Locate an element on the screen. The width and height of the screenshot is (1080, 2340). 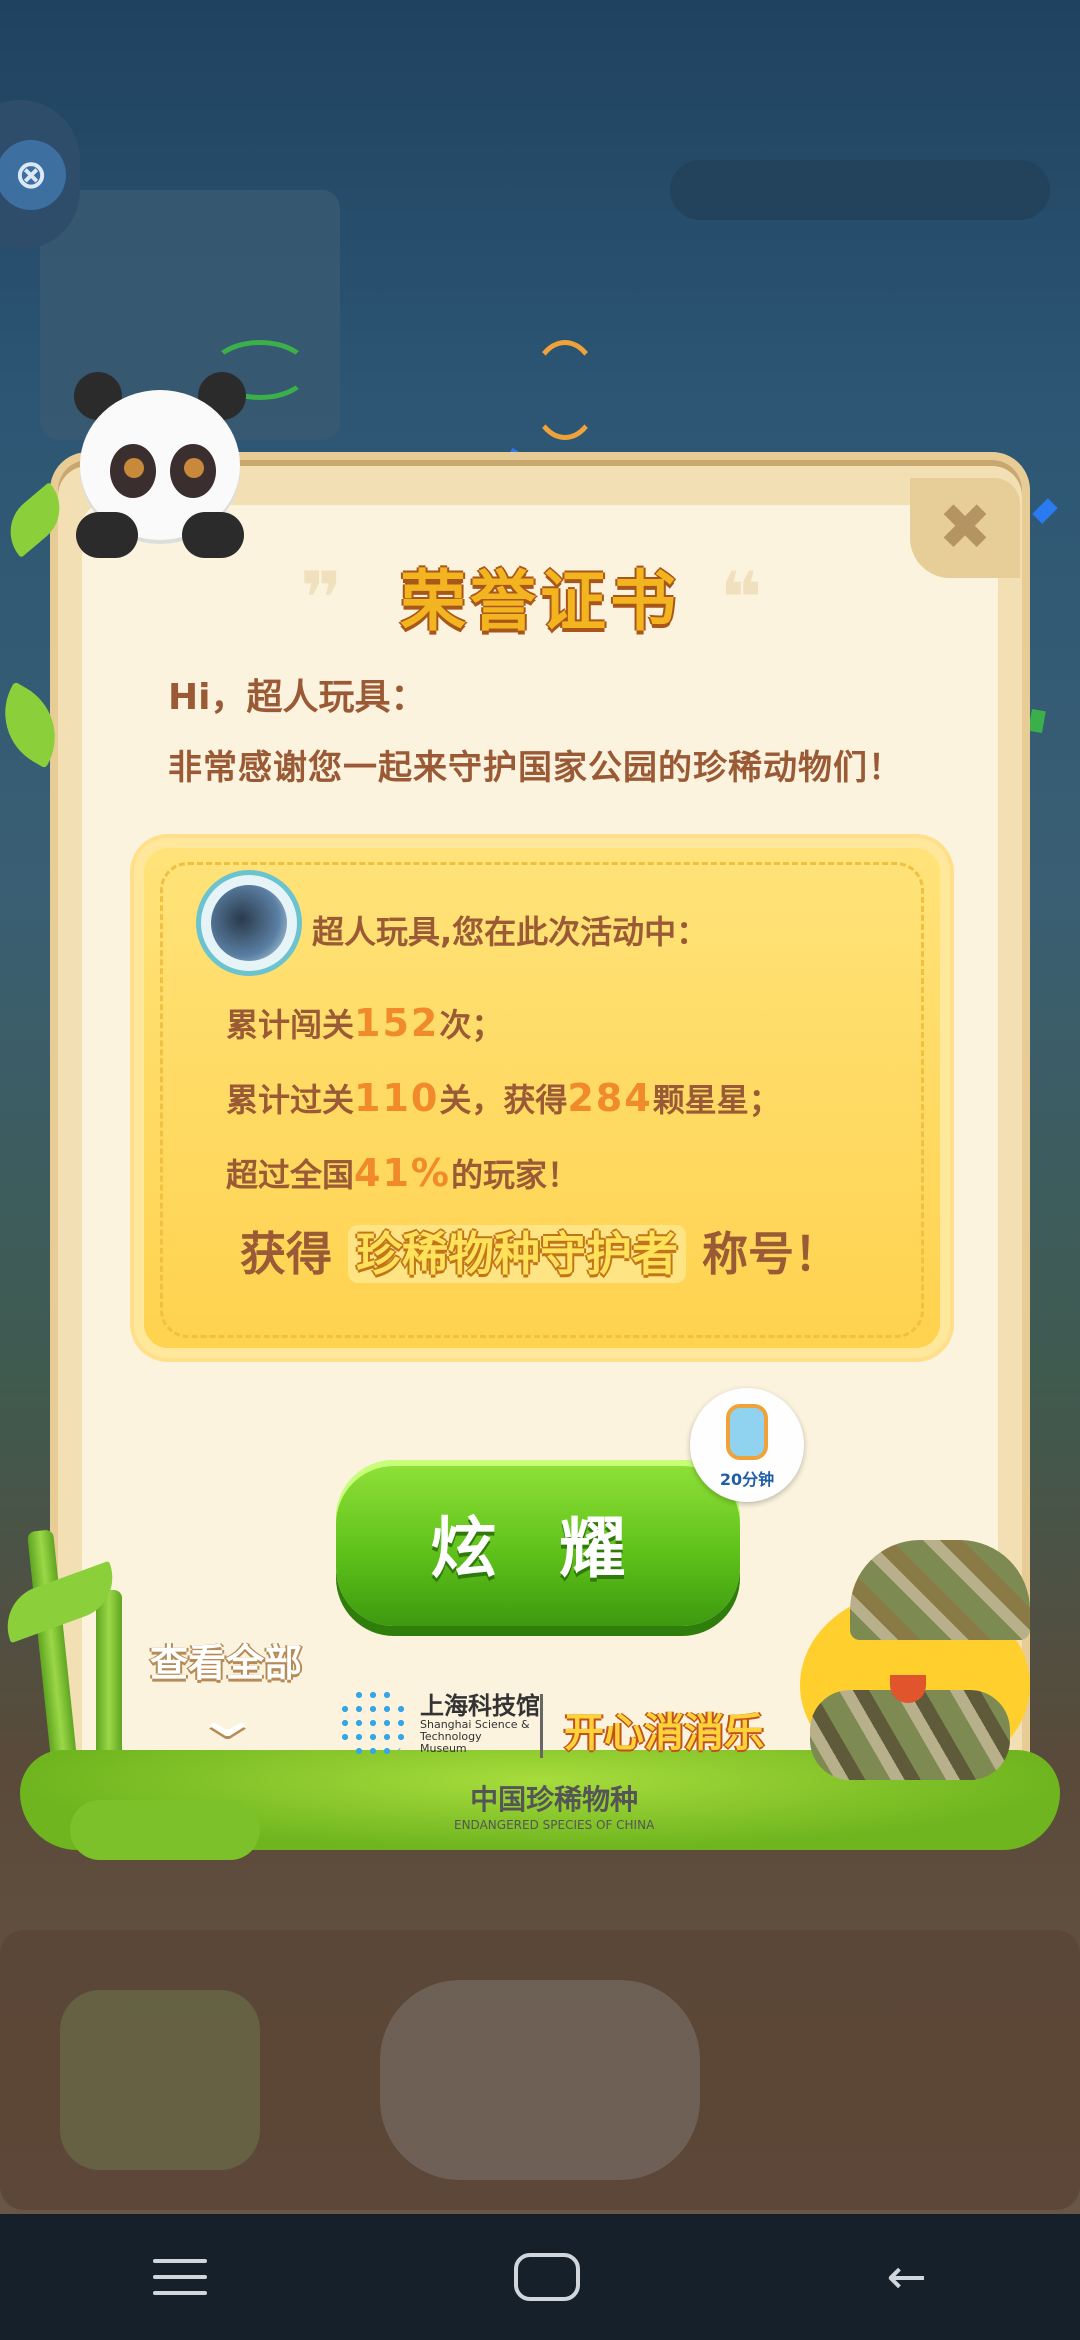
avatar is located at coordinates (249, 923).